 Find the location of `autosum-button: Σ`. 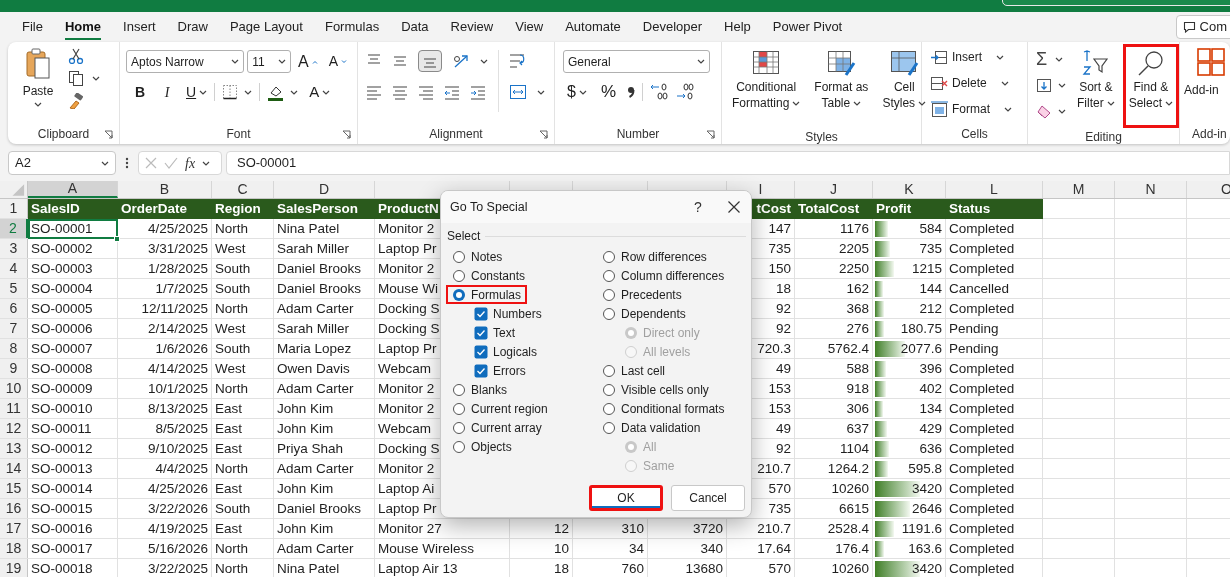

autosum-button: Σ is located at coordinates (1052, 59).